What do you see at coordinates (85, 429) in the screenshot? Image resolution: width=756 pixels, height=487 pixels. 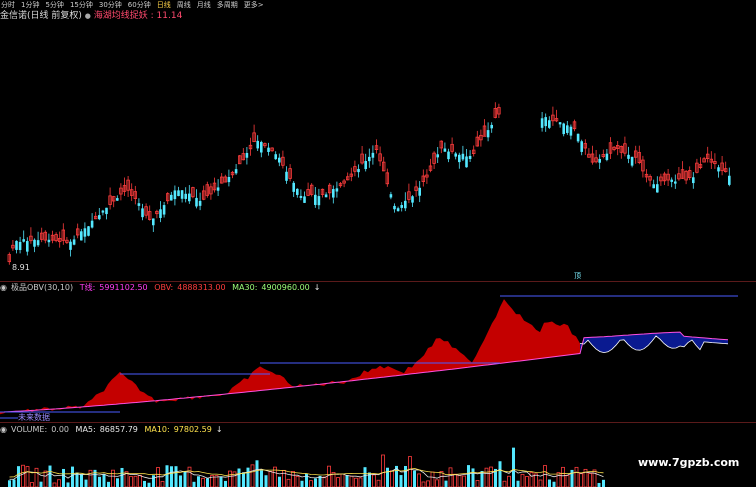 I see `ma5-label: MA5:` at bounding box center [85, 429].